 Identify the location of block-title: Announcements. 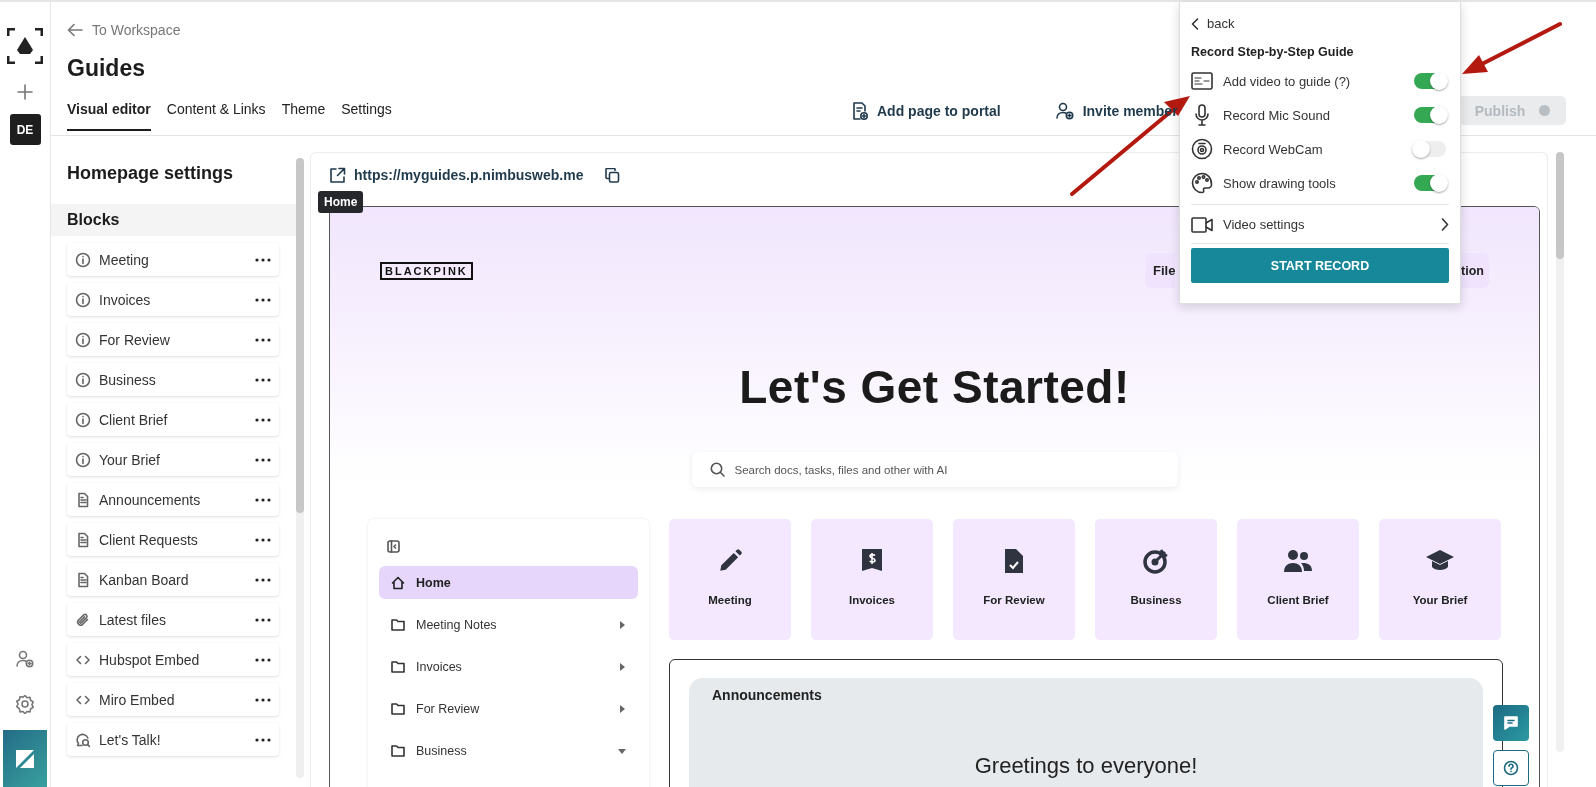
(767, 695).